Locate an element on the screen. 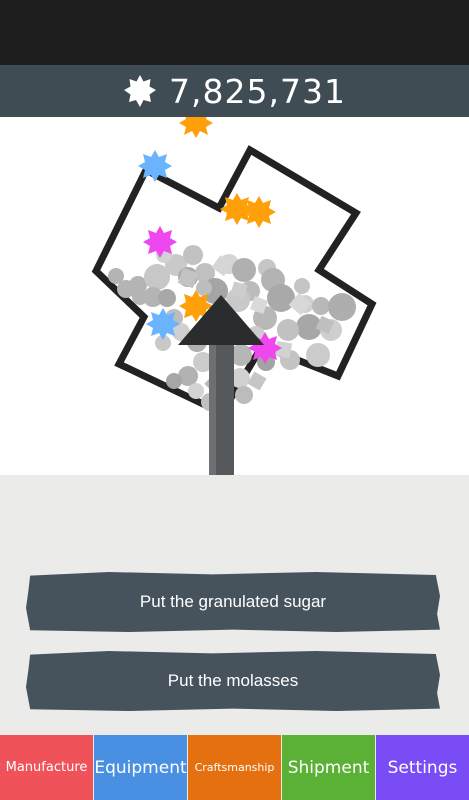  tab-craftsmanship: Craftsmanship is located at coordinates (234, 767).